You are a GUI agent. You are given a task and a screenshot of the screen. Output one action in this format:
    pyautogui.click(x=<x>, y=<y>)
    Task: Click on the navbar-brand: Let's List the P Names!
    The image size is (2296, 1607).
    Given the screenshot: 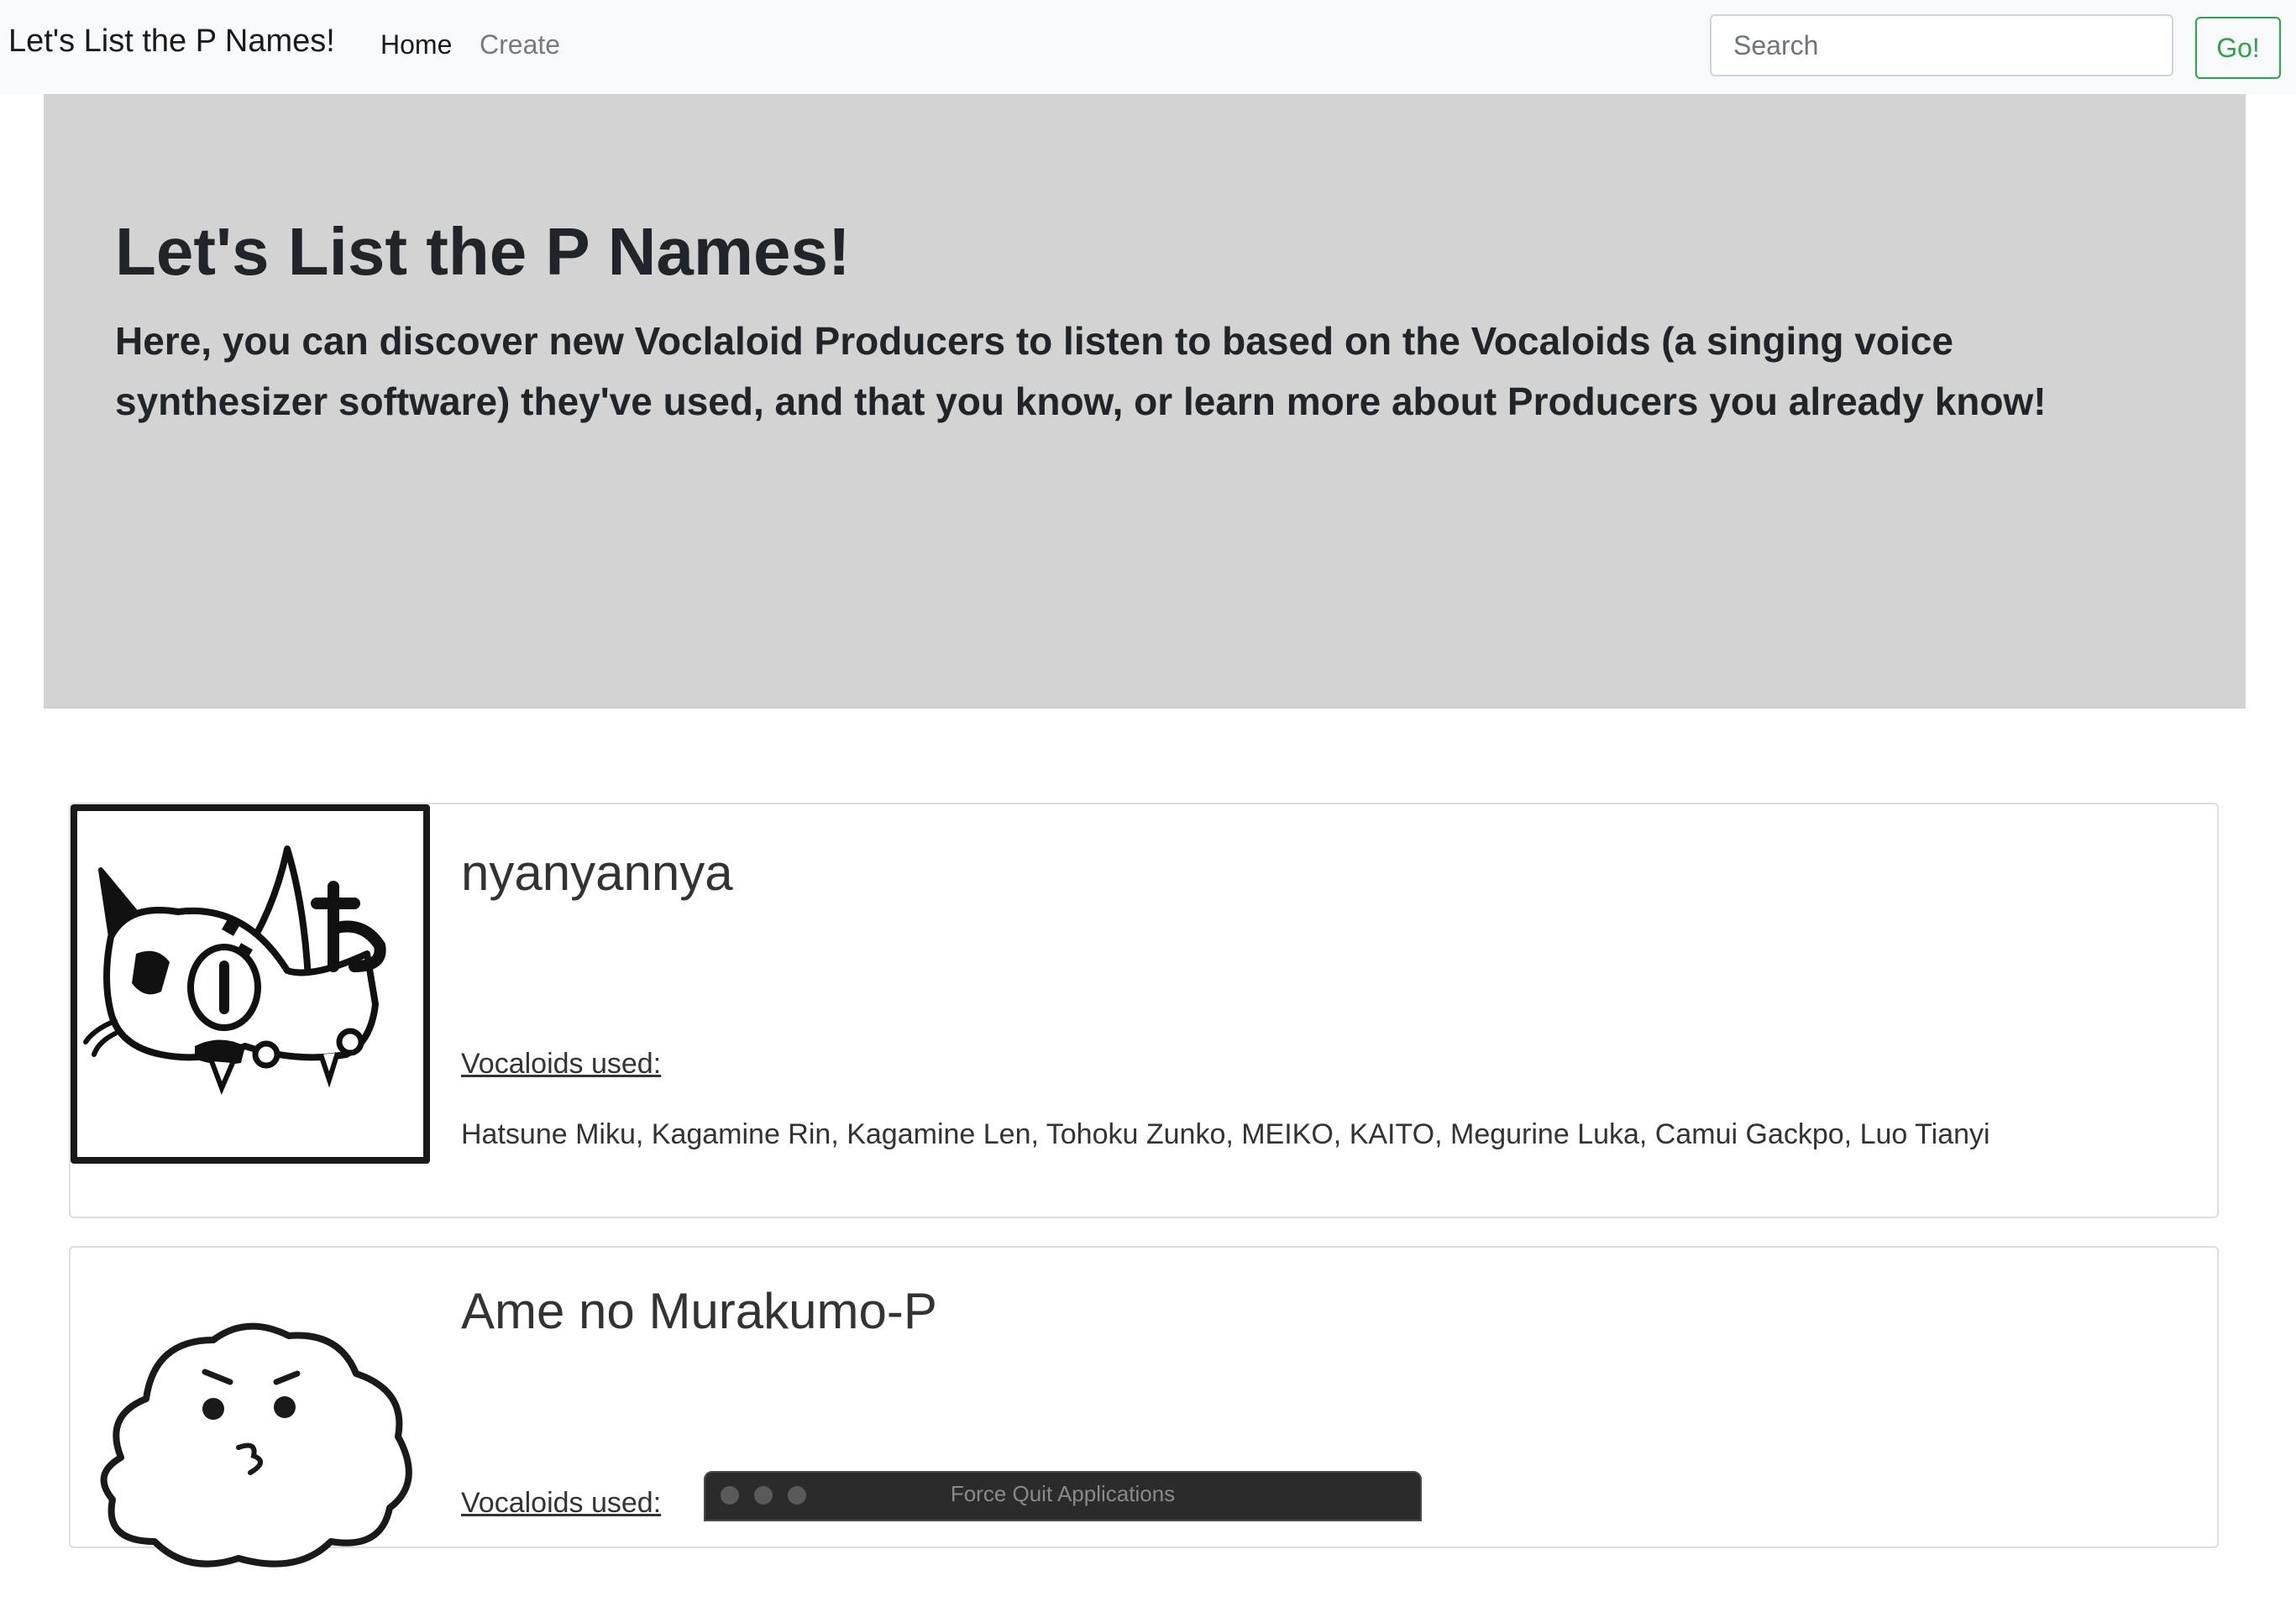 What is the action you would take?
    pyautogui.click(x=171, y=42)
    